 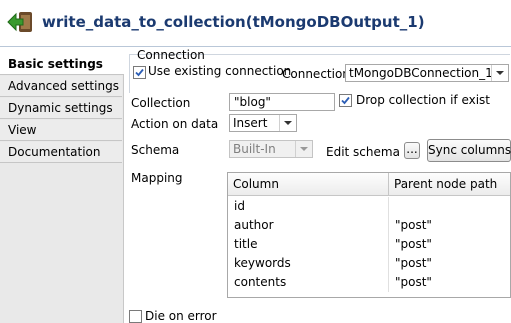 I want to click on mapping-label: Mapping, so click(x=157, y=178).